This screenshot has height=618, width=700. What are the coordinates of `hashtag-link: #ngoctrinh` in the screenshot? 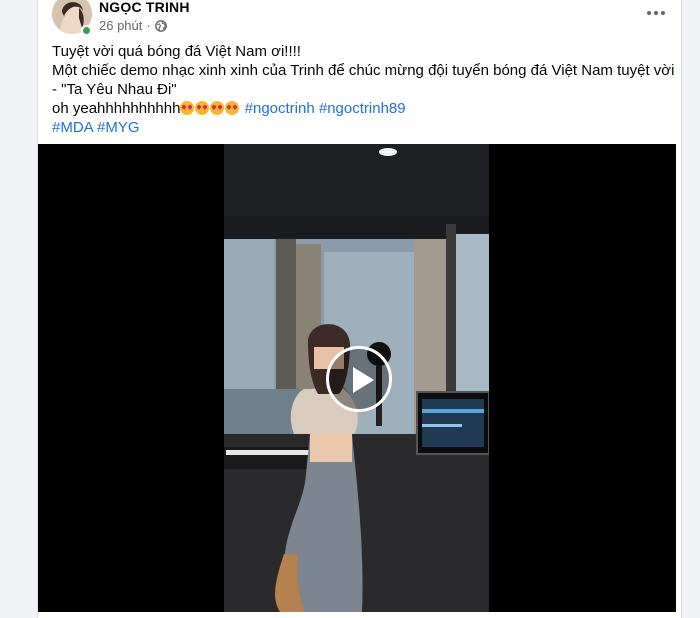 It's located at (280, 108).